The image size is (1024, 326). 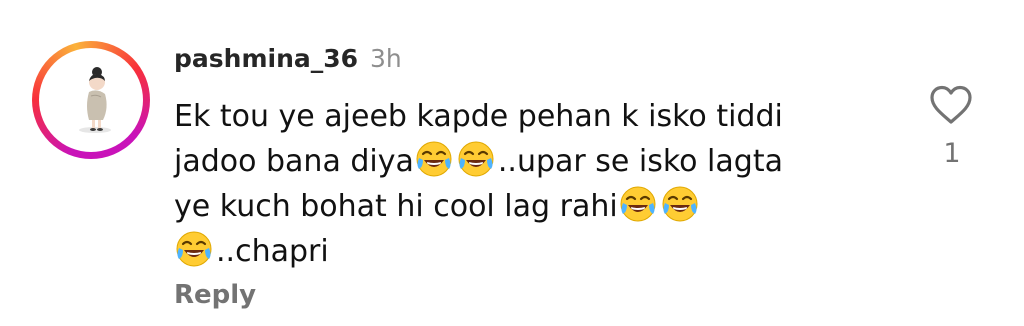 I want to click on comment-line: ye kuch bohat hi cool lag rahi, so click(x=544, y=206).